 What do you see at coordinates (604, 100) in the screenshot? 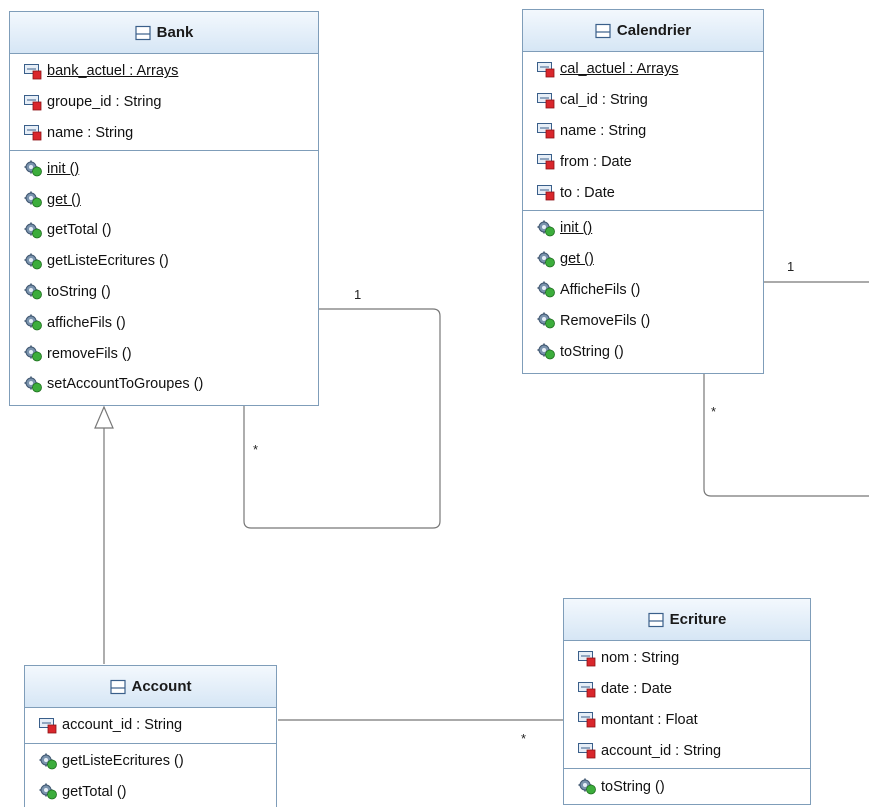
I see `attribute-label: cal_id : String` at bounding box center [604, 100].